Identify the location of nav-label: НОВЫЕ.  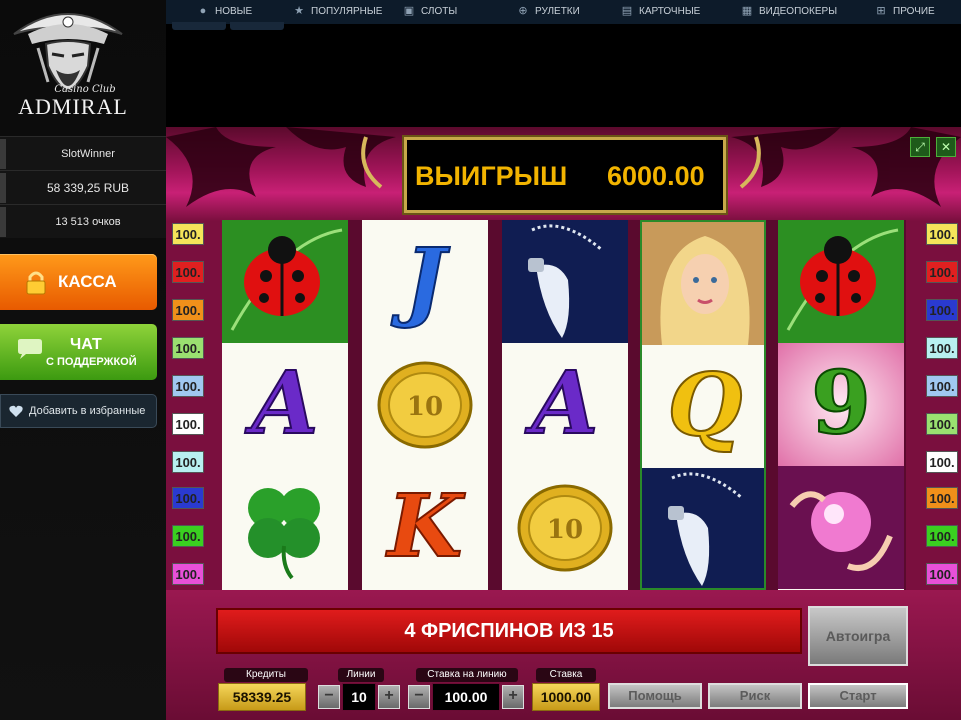
(234, 11).